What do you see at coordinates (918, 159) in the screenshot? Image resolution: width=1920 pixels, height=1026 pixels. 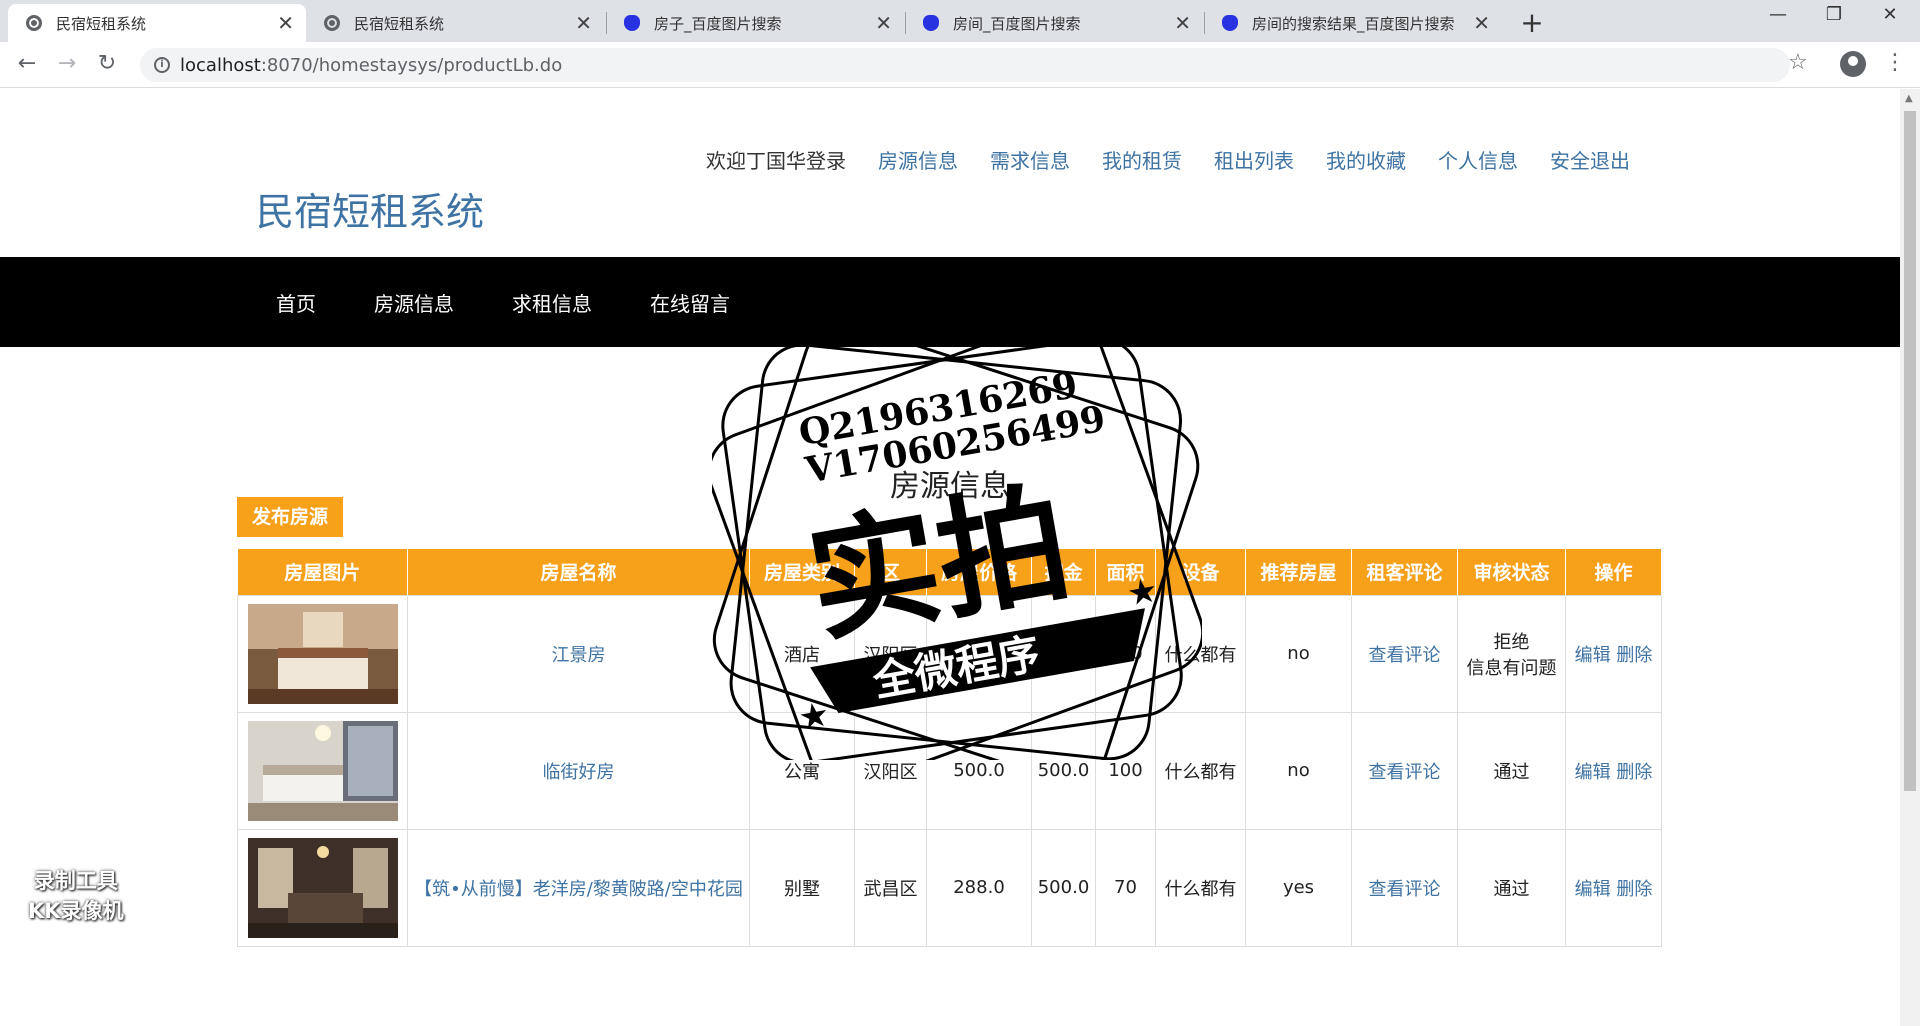 I see `user-nav-listings: 房源信息` at bounding box center [918, 159].